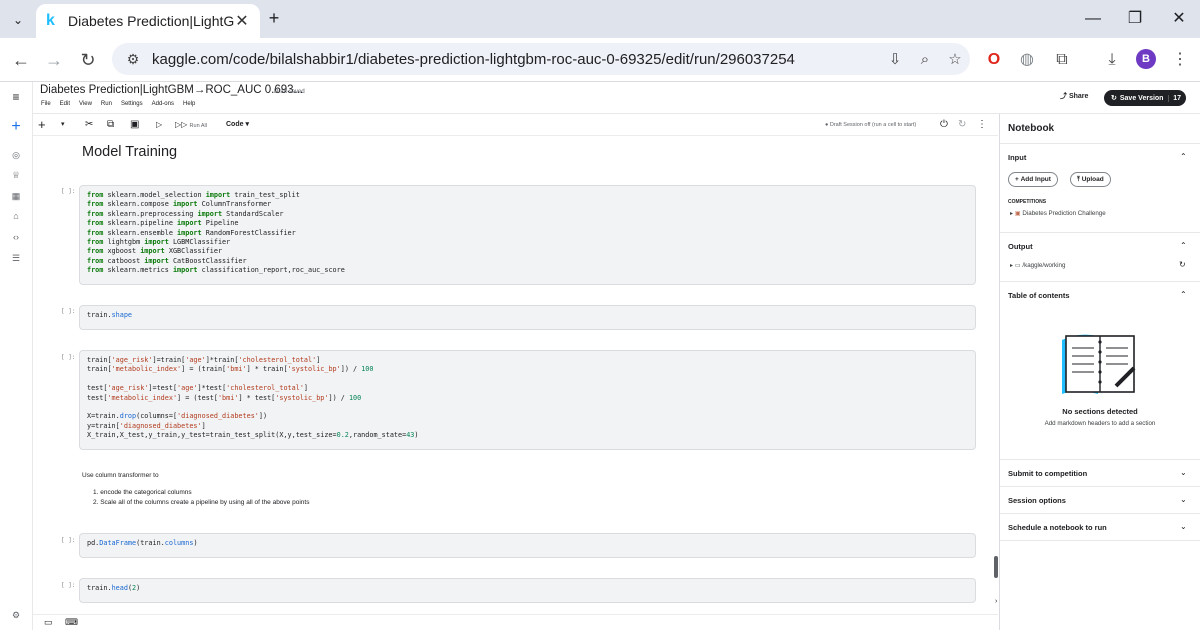 The height and width of the screenshot is (630, 1200). I want to click on version-count: 17, so click(1174, 98).